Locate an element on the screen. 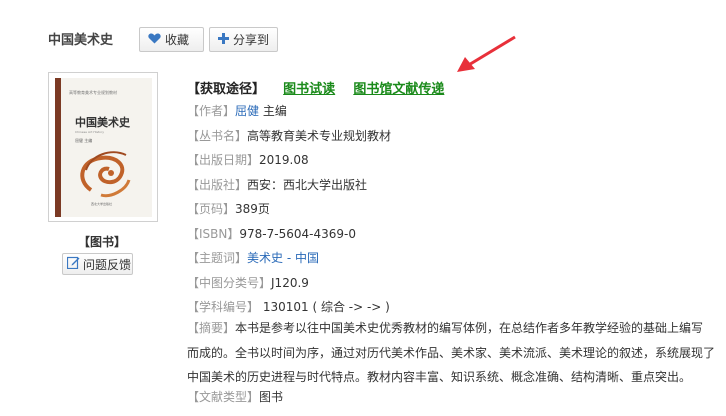 Image resolution: width=726 pixels, height=416 pixels. feedback-button: 问题反馈 is located at coordinates (97, 264).